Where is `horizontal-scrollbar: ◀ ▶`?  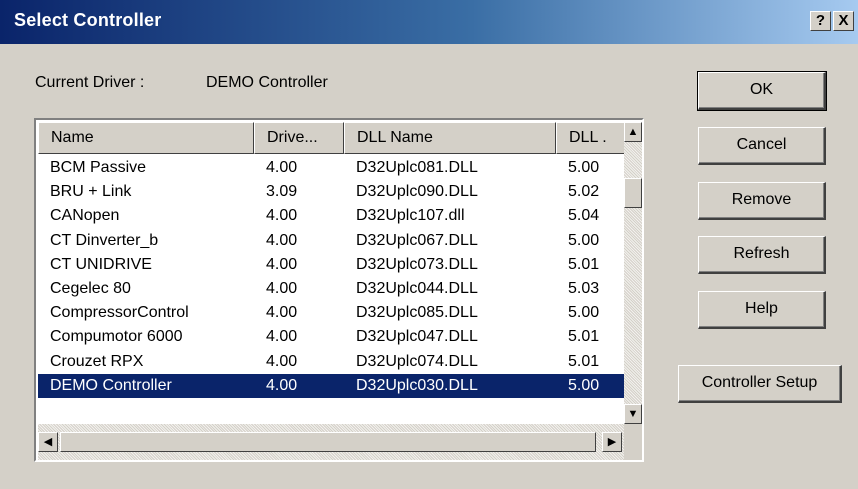
horizontal-scrollbar: ◀ ▶ is located at coordinates (331, 442).